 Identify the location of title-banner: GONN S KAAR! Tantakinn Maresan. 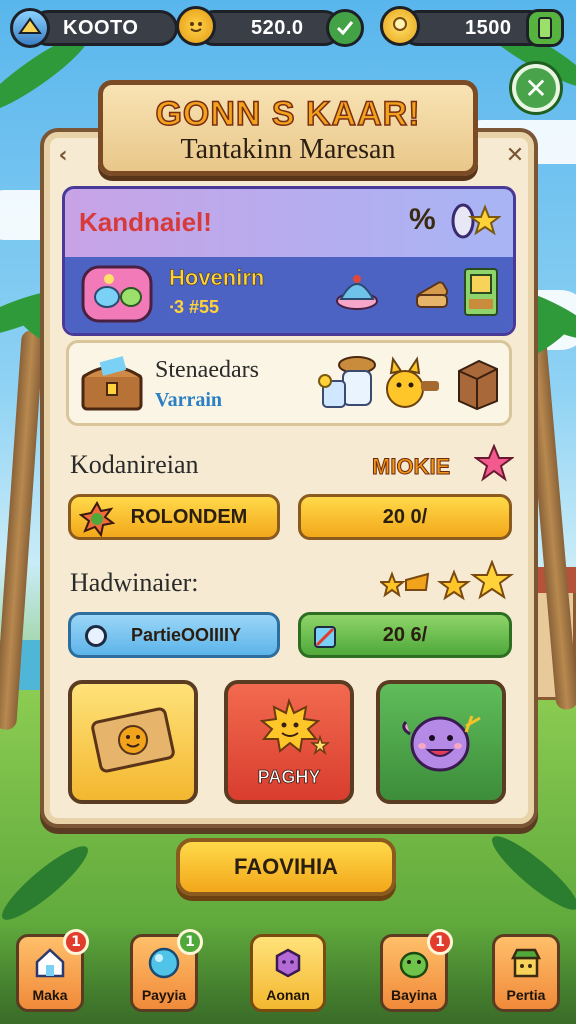
(288, 128).